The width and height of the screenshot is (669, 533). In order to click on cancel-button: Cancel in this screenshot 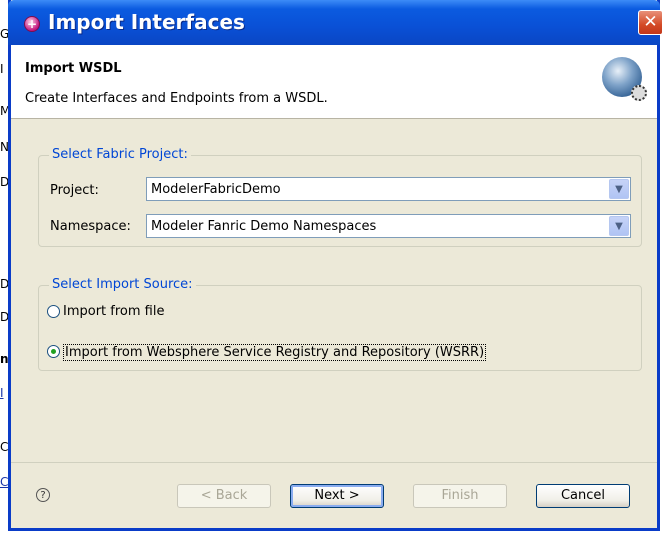, I will do `click(583, 496)`.